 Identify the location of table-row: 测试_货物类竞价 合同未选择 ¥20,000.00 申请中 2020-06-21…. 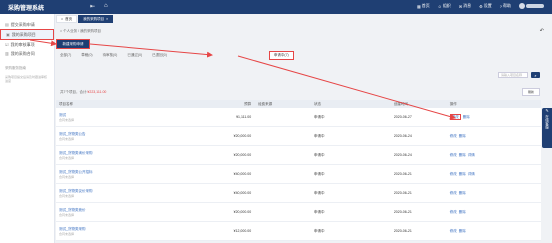
(298, 212).